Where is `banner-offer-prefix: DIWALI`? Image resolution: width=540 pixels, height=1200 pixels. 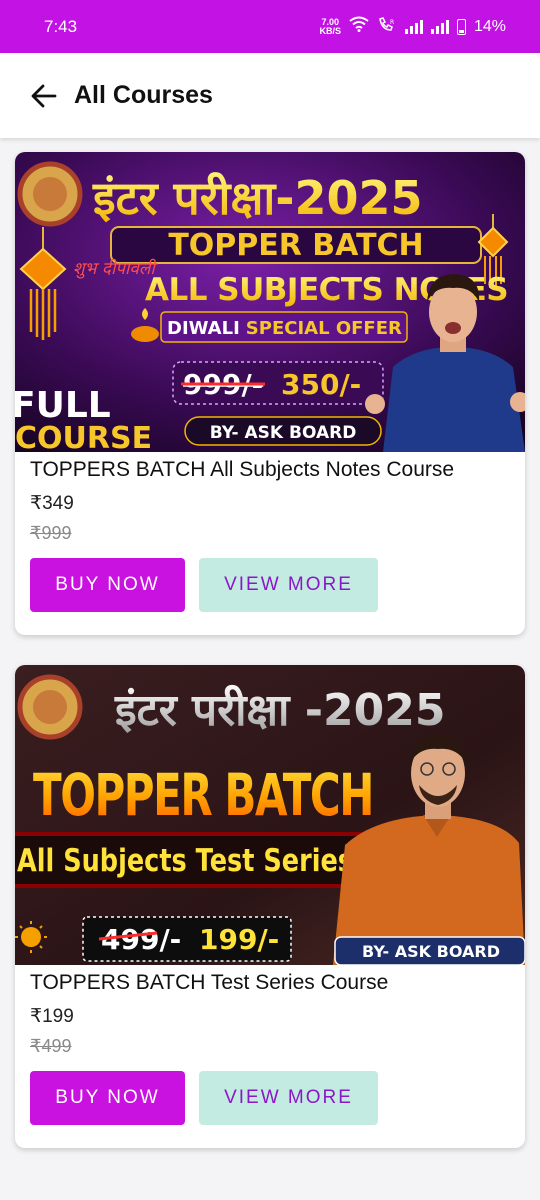 banner-offer-prefix: DIWALI is located at coordinates (203, 328).